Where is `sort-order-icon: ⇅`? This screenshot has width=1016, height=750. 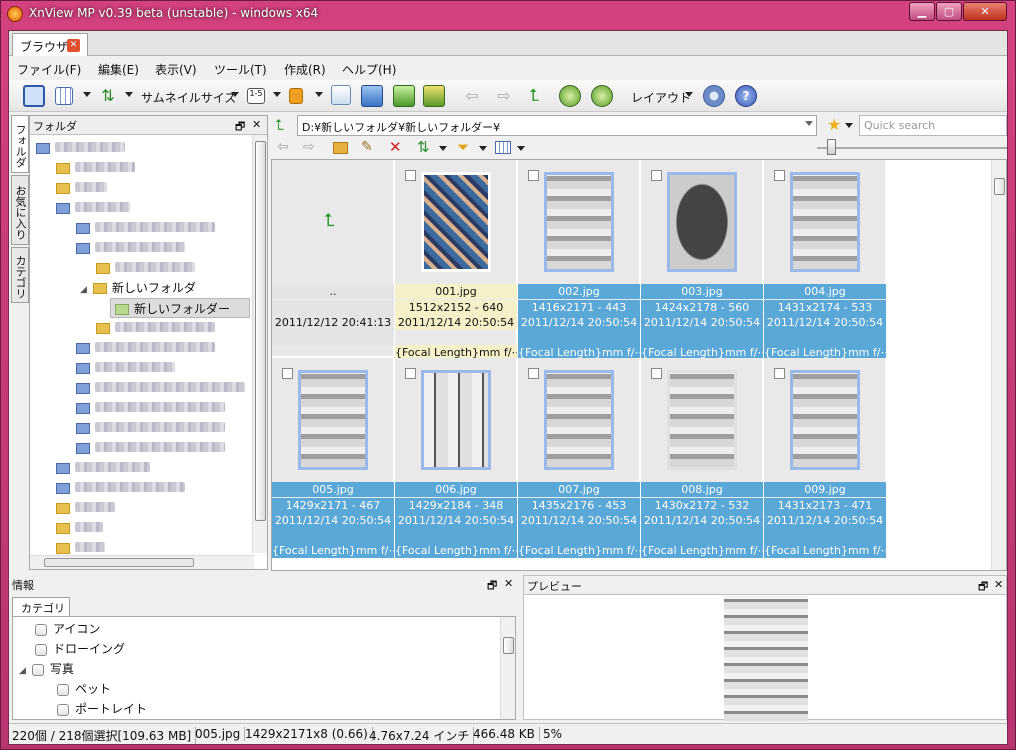 sort-order-icon: ⇅ is located at coordinates (423, 147).